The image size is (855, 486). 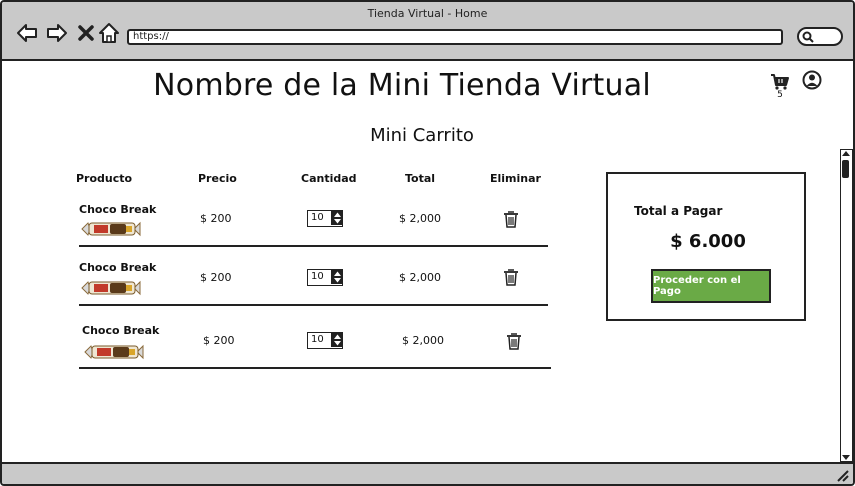 What do you see at coordinates (57, 33) in the screenshot?
I see `forward-arrow-icon` at bounding box center [57, 33].